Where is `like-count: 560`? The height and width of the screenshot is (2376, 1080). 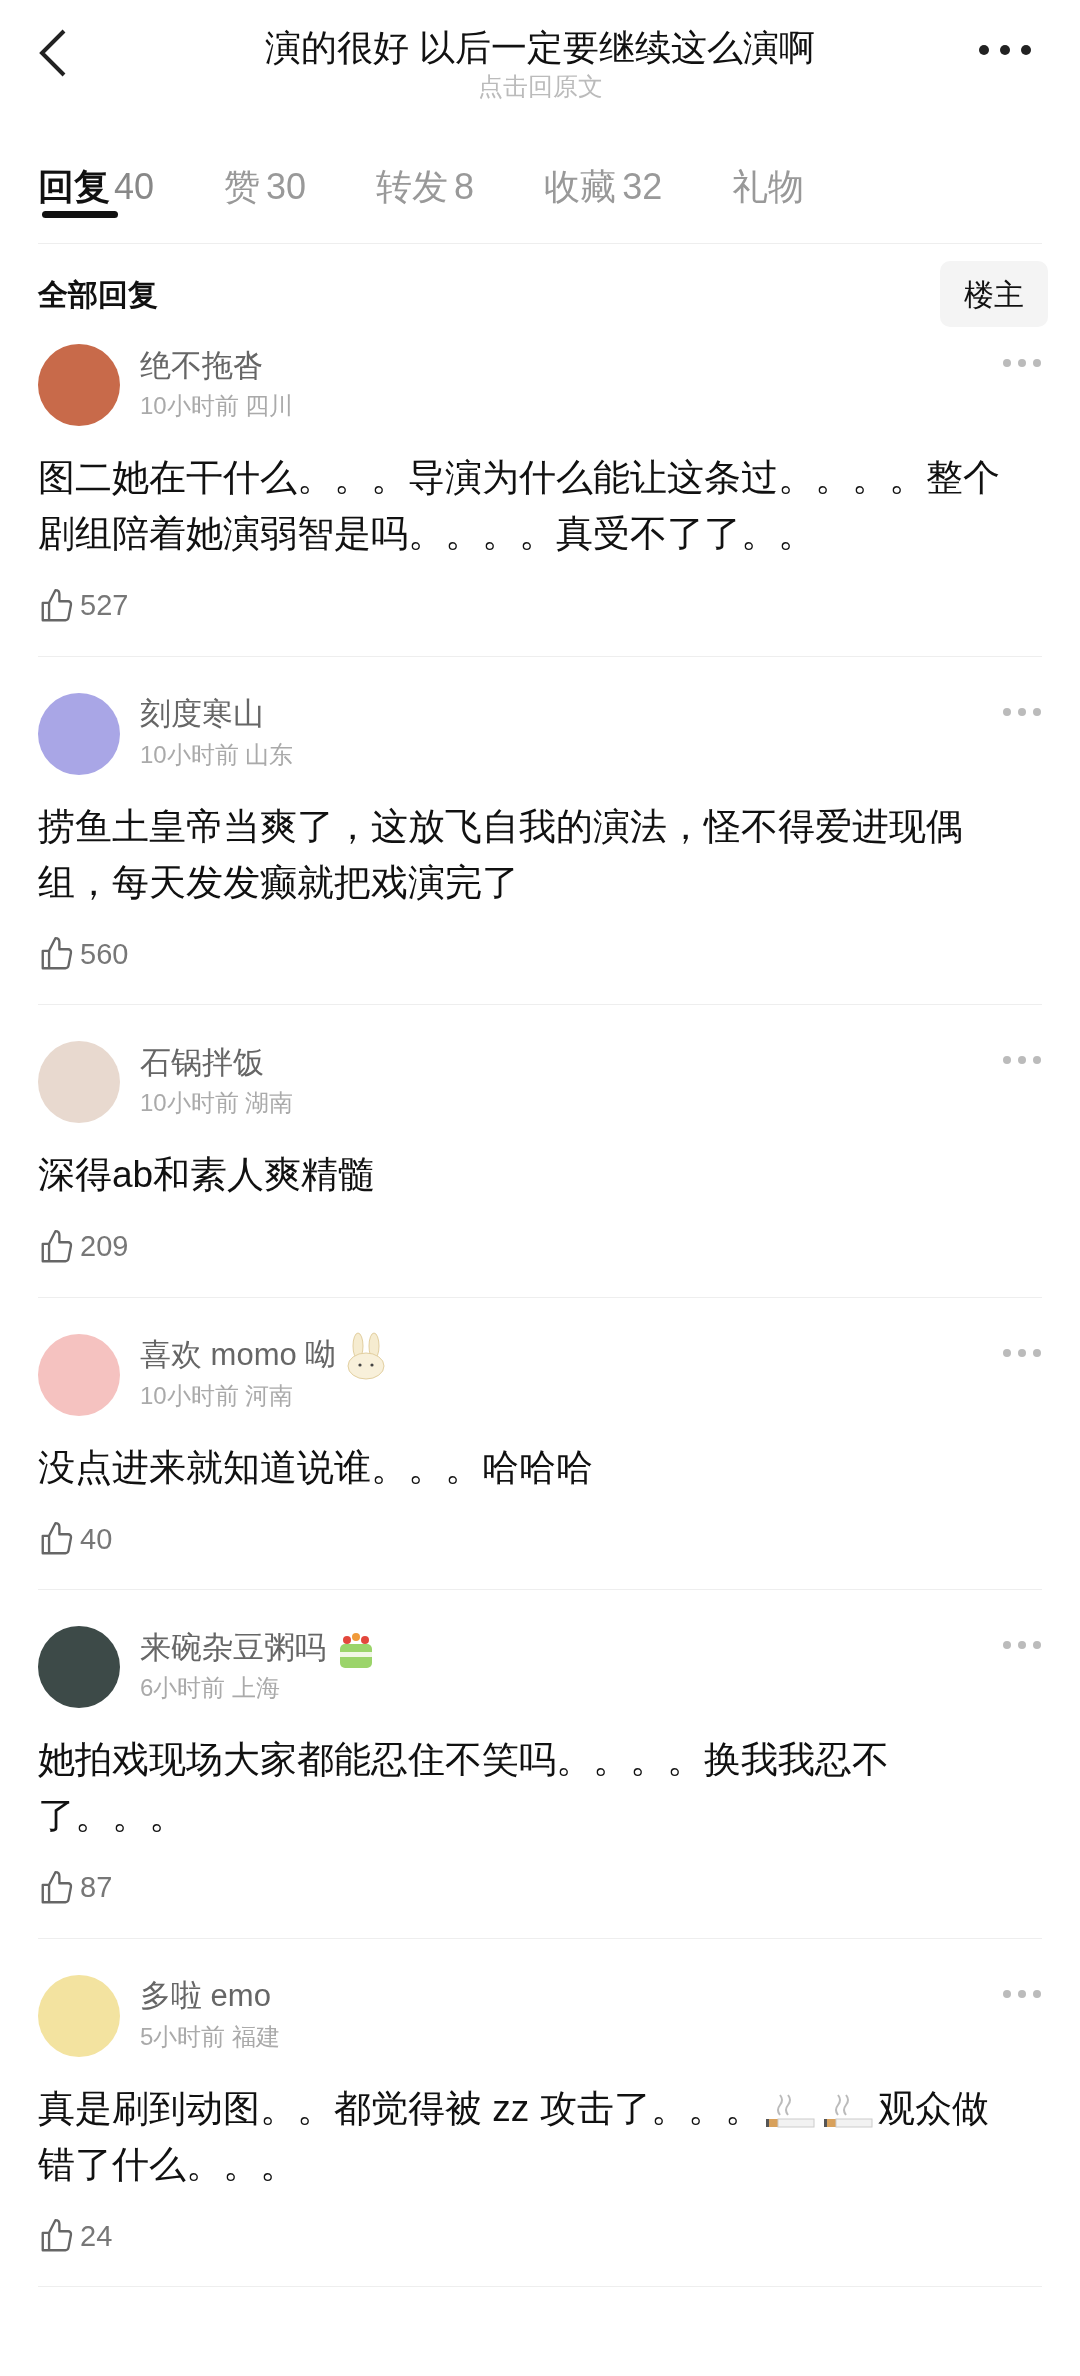
like-count: 560 is located at coordinates (104, 954).